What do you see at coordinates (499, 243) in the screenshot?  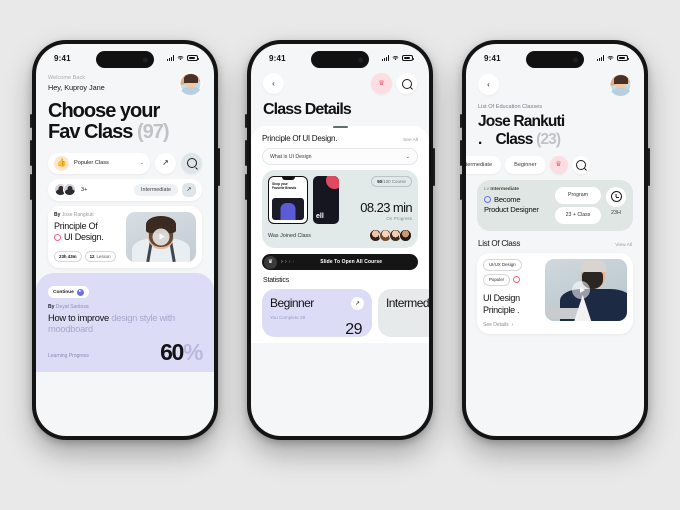 I see `list-heading: List Of Class` at bounding box center [499, 243].